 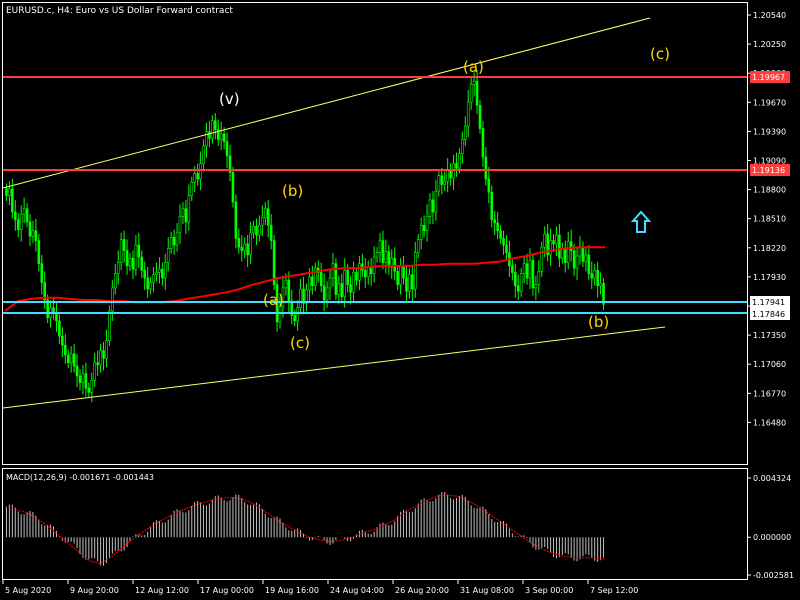 What do you see at coordinates (300, 343) in the screenshot?
I see `wave-label-c1: (c)` at bounding box center [300, 343].